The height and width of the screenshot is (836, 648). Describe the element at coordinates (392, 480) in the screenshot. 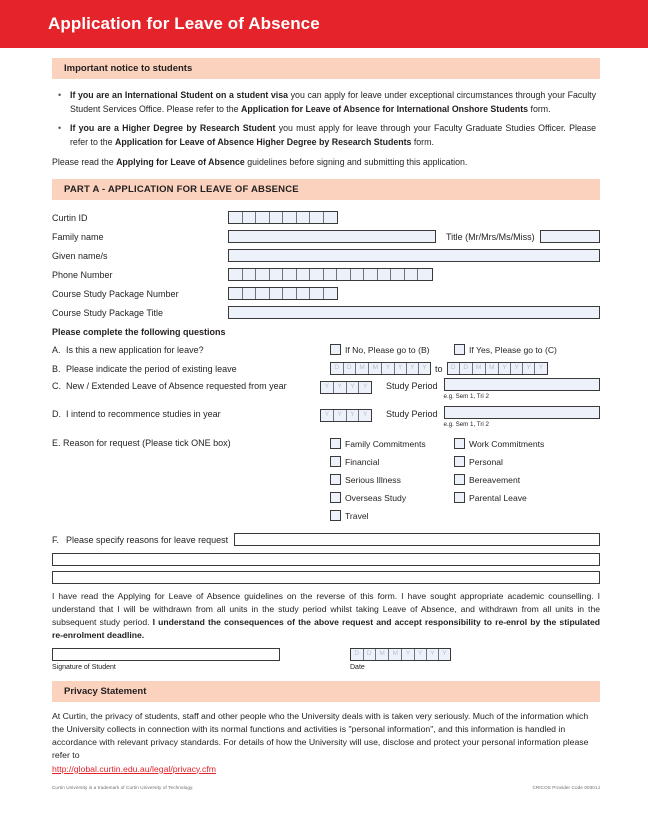

I see `reason-option: Serious Illness` at that location.